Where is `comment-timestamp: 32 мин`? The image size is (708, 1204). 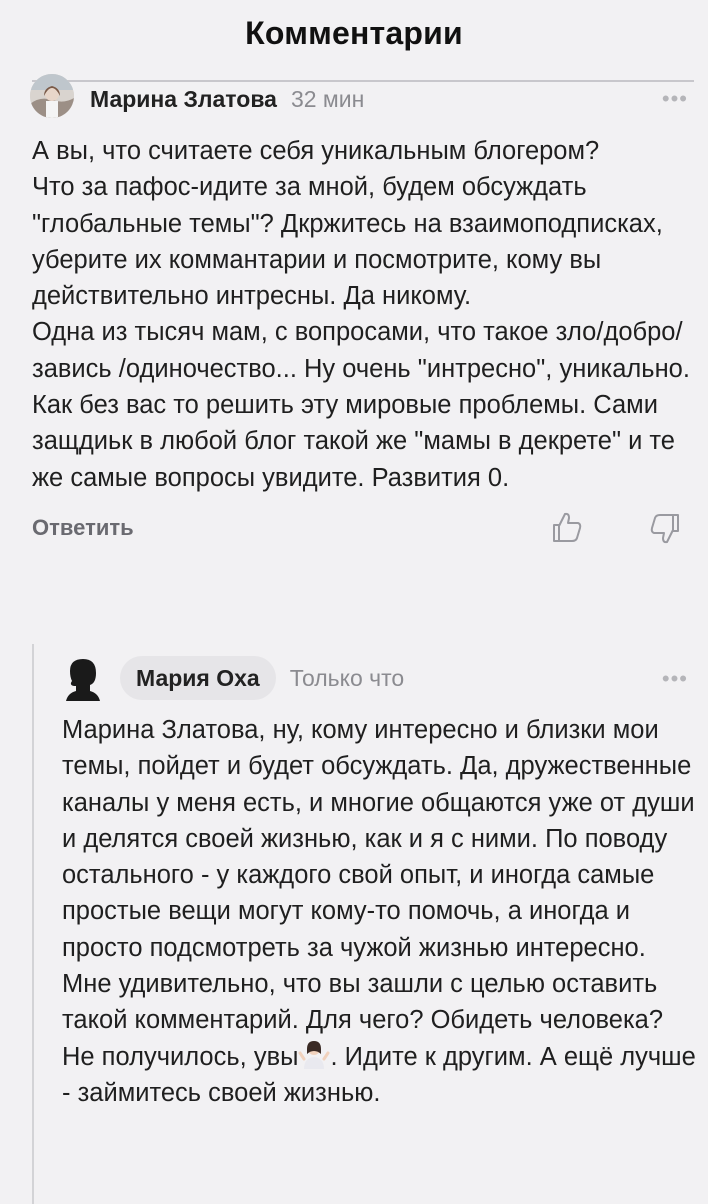
comment-timestamp: 32 мин is located at coordinates (327, 98).